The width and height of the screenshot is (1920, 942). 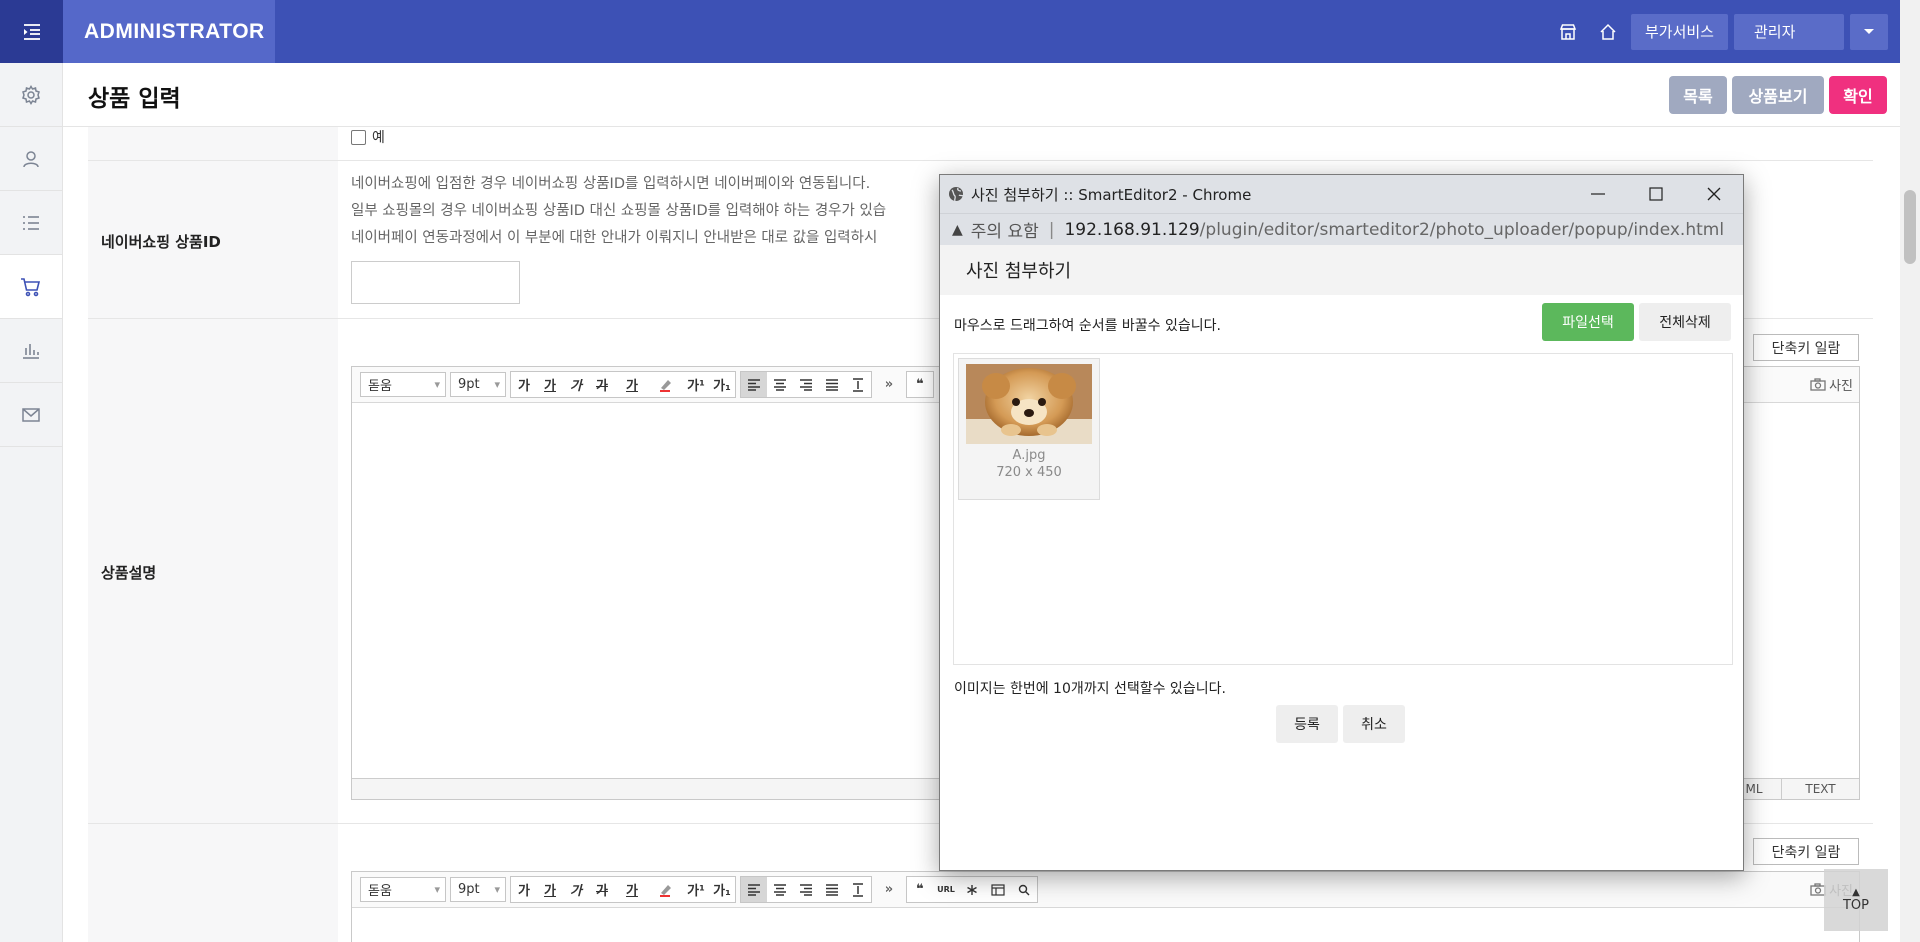 What do you see at coordinates (576, 889) in the screenshot?
I see `italic-button-2: 가` at bounding box center [576, 889].